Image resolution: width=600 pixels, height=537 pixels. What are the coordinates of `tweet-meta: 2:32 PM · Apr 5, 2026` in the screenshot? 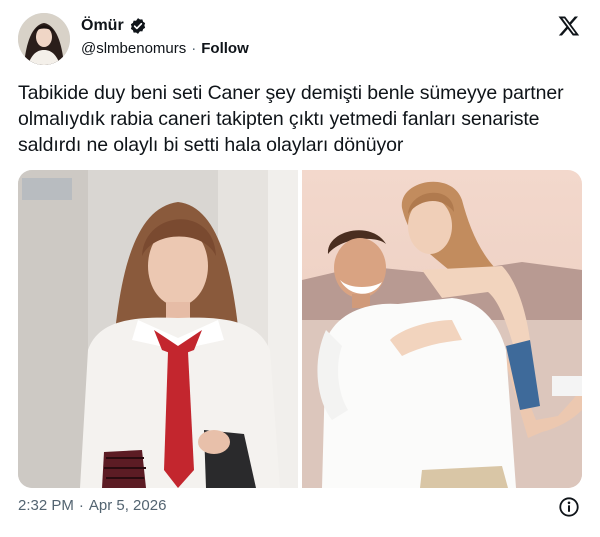 It's located at (92, 505).